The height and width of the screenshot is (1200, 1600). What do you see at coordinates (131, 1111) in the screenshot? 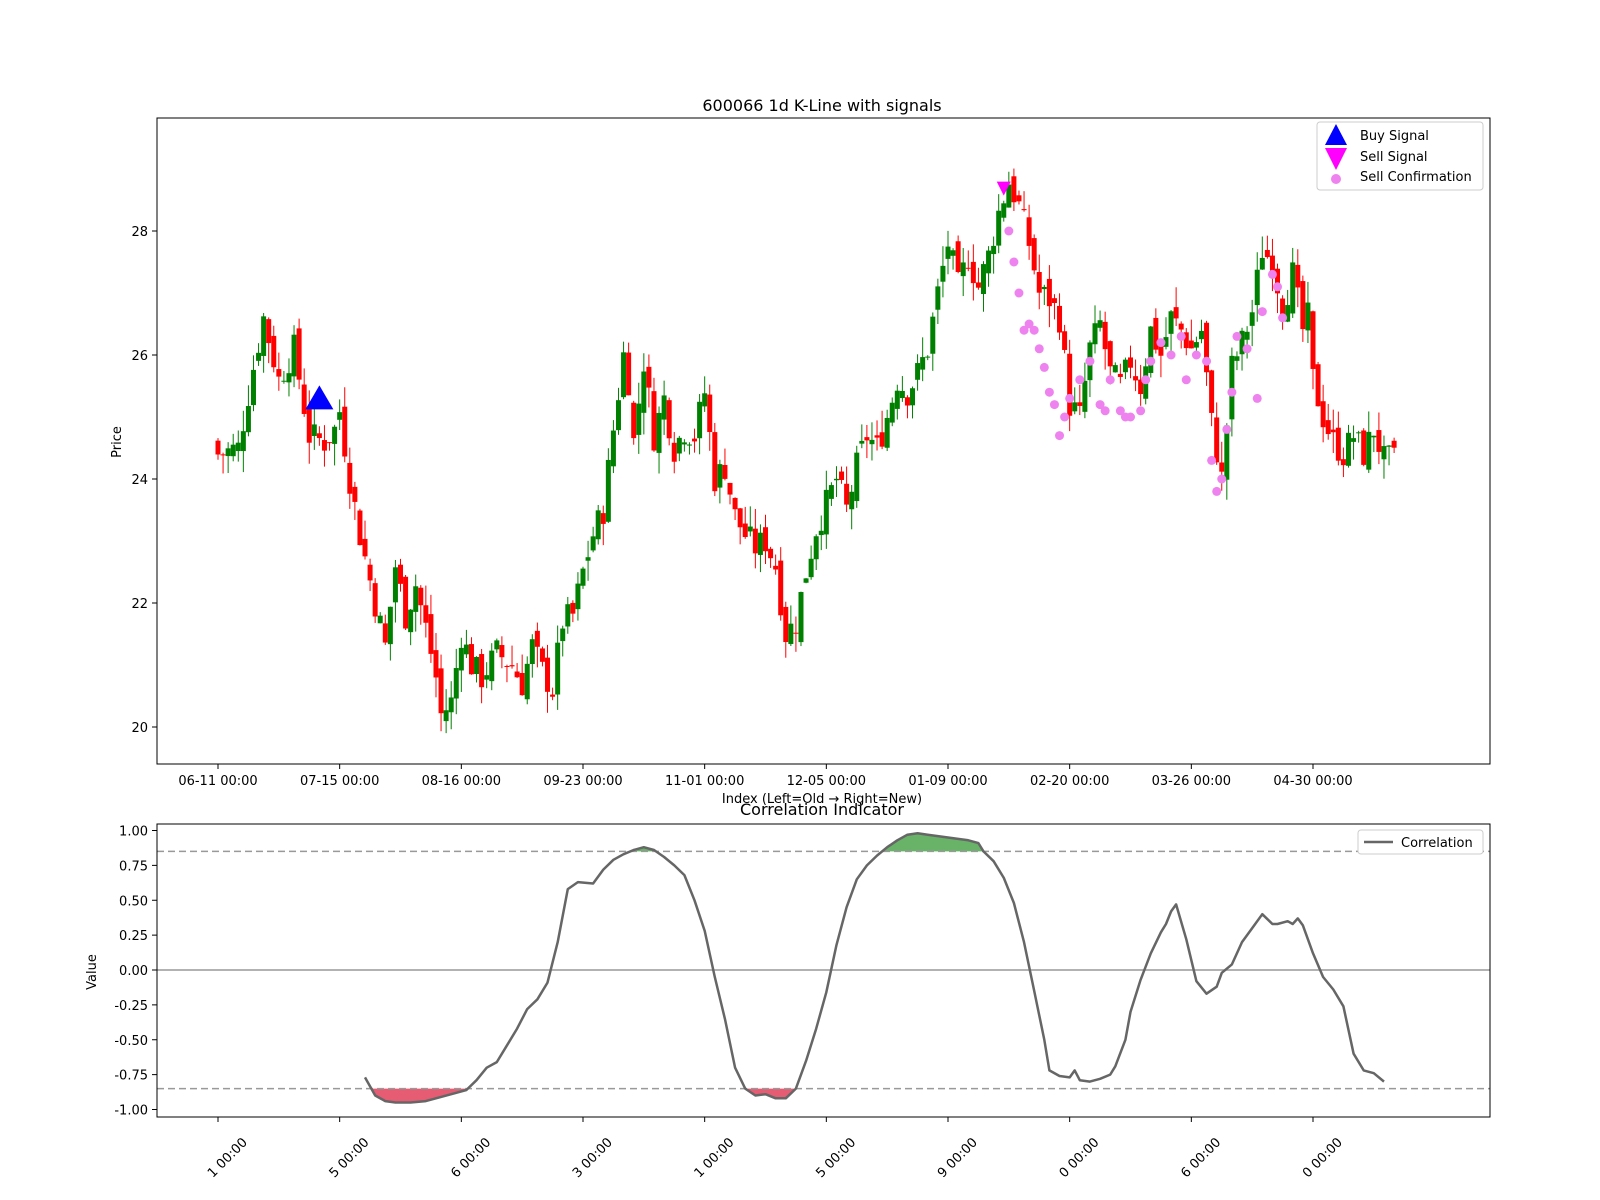
I see `correlation-ytick-label: -1.00` at bounding box center [131, 1111].